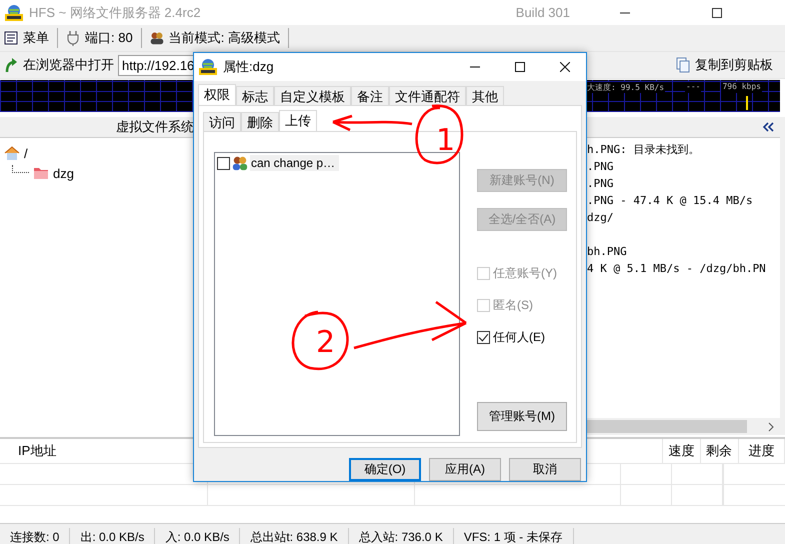 This screenshot has height=544, width=785. What do you see at coordinates (643, 150) in the screenshot?
I see `log-line: h.PNG: 目录未找到。` at bounding box center [643, 150].